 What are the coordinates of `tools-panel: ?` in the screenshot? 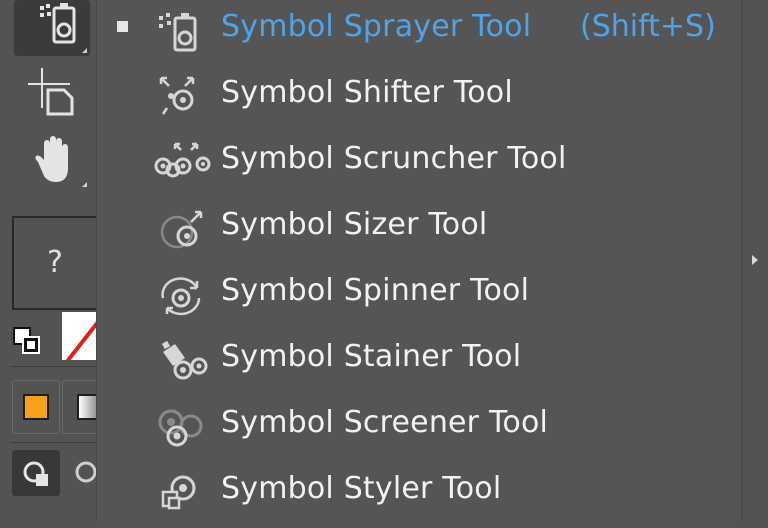 It's located at (51, 261).